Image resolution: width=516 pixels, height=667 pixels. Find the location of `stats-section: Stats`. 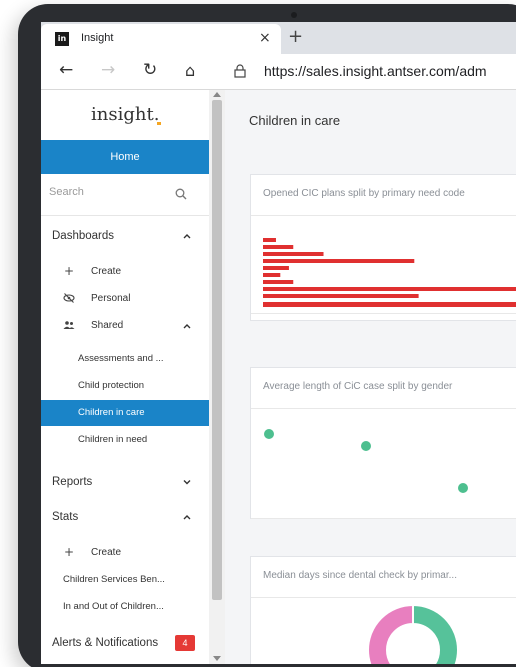

stats-section: Stats is located at coordinates (125, 518).